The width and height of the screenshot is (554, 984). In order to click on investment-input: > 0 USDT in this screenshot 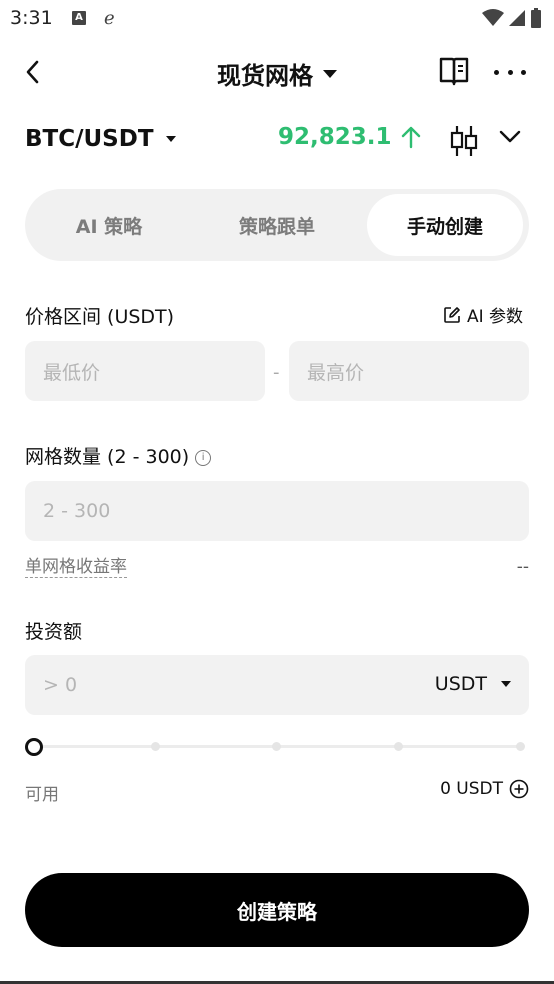, I will do `click(277, 685)`.